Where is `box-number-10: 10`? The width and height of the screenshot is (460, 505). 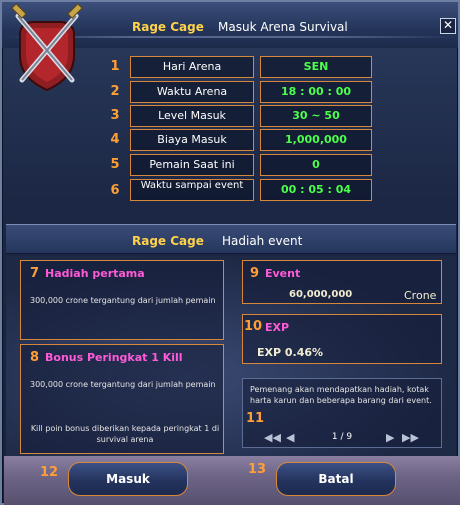
box-number-10: 10 is located at coordinates (253, 326).